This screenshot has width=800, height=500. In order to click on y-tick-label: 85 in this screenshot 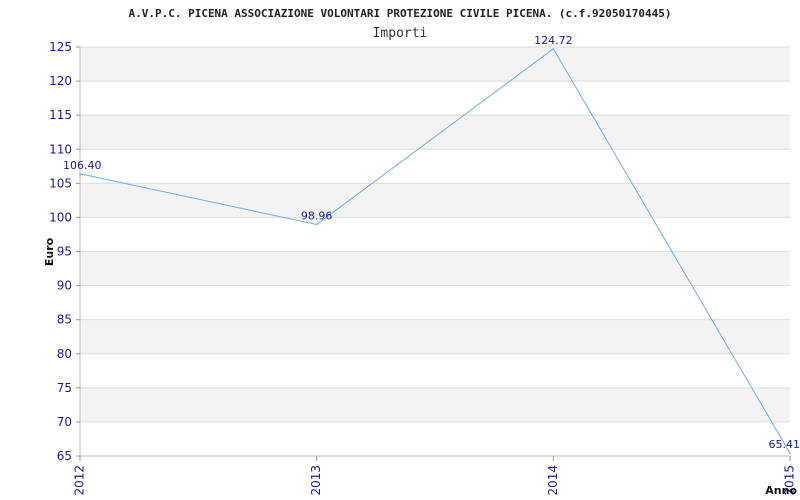, I will do `click(64, 320)`.